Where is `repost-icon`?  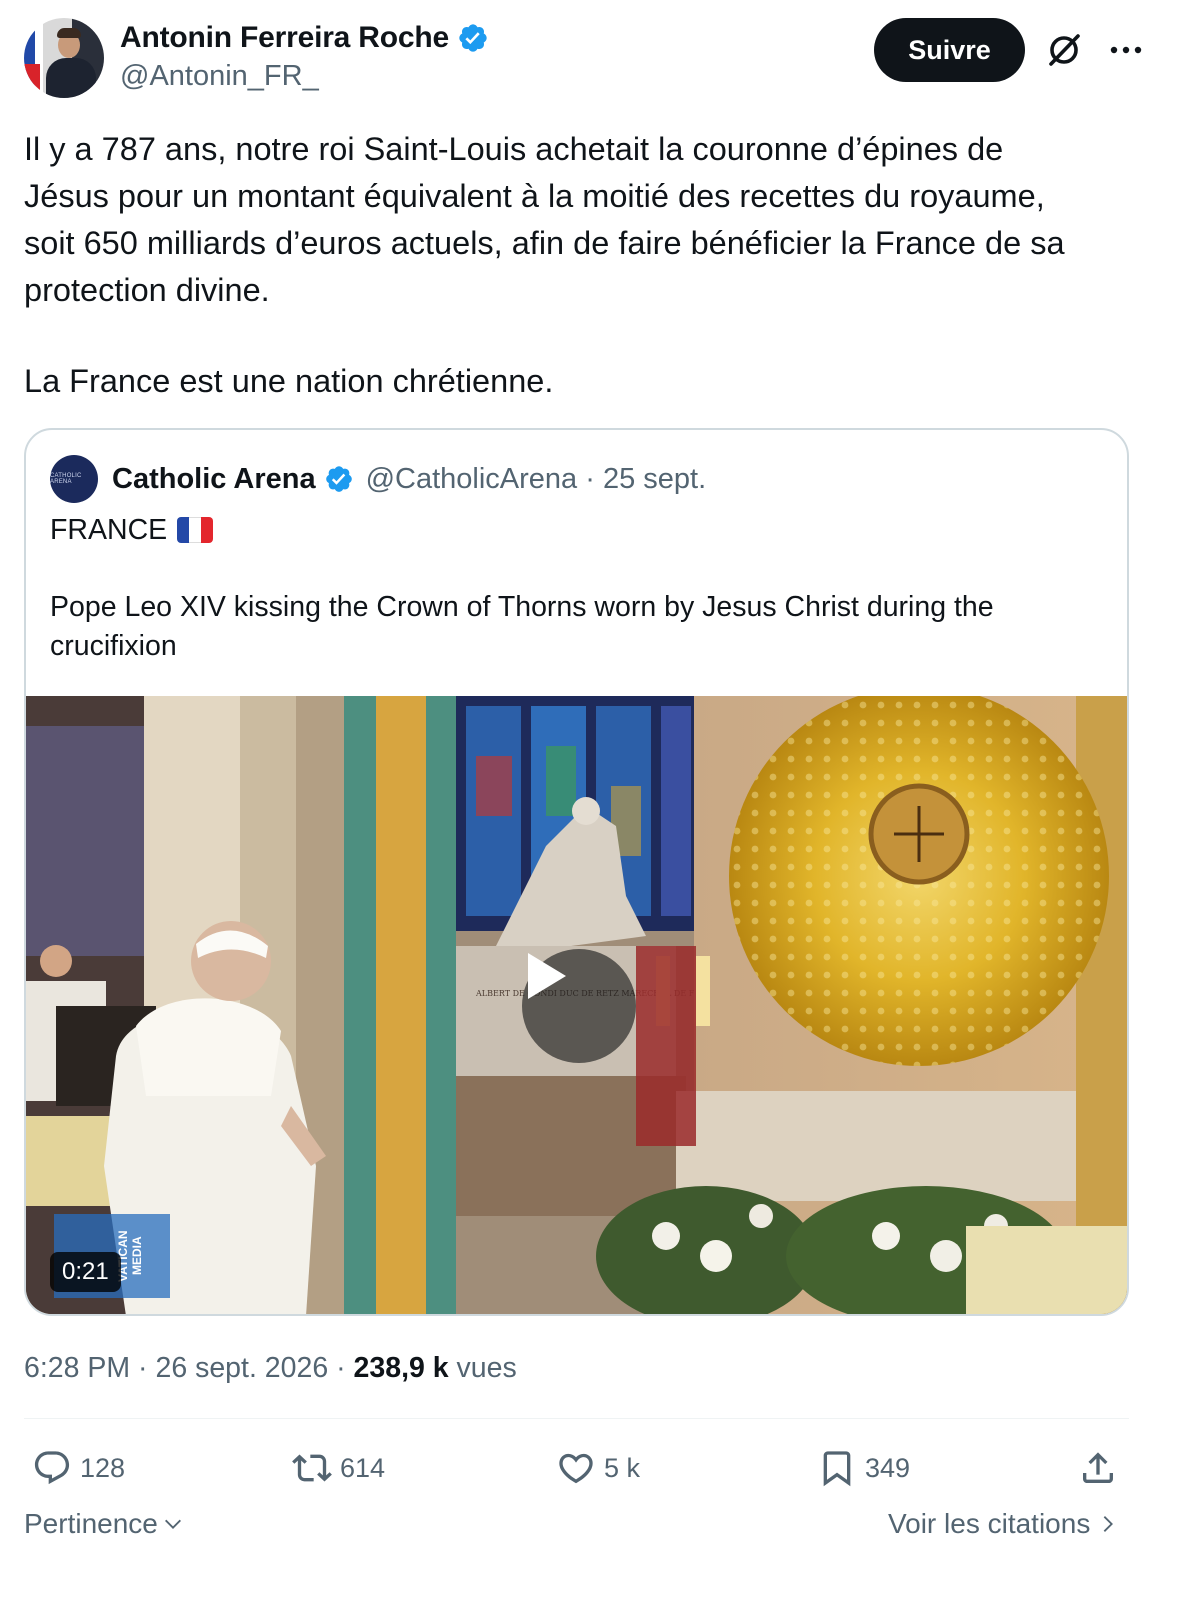 repost-icon is located at coordinates (312, 1468).